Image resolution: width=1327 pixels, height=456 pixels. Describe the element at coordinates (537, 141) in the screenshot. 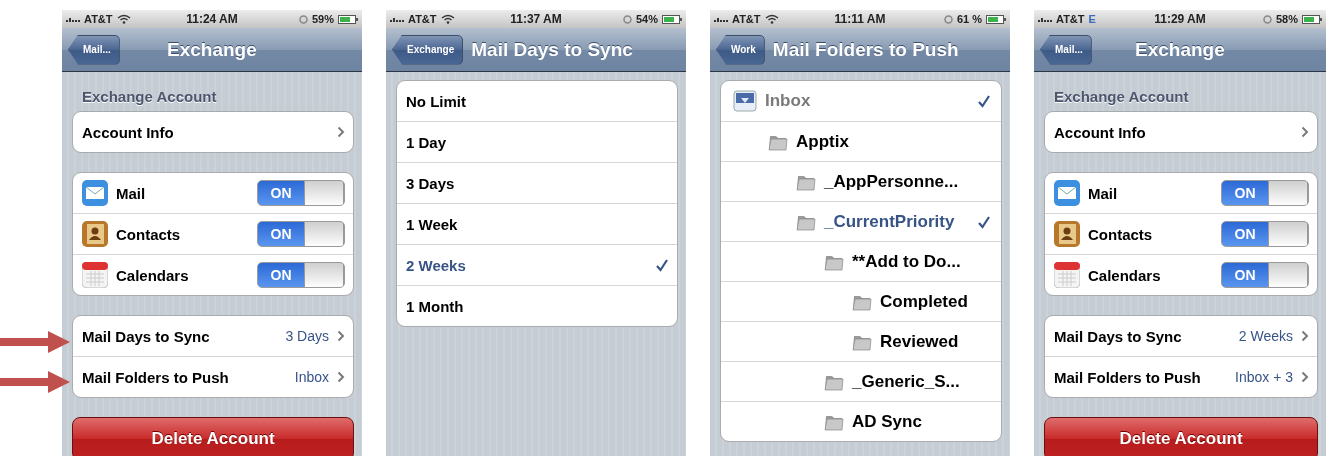

I see `option-row: 1 Day` at that location.